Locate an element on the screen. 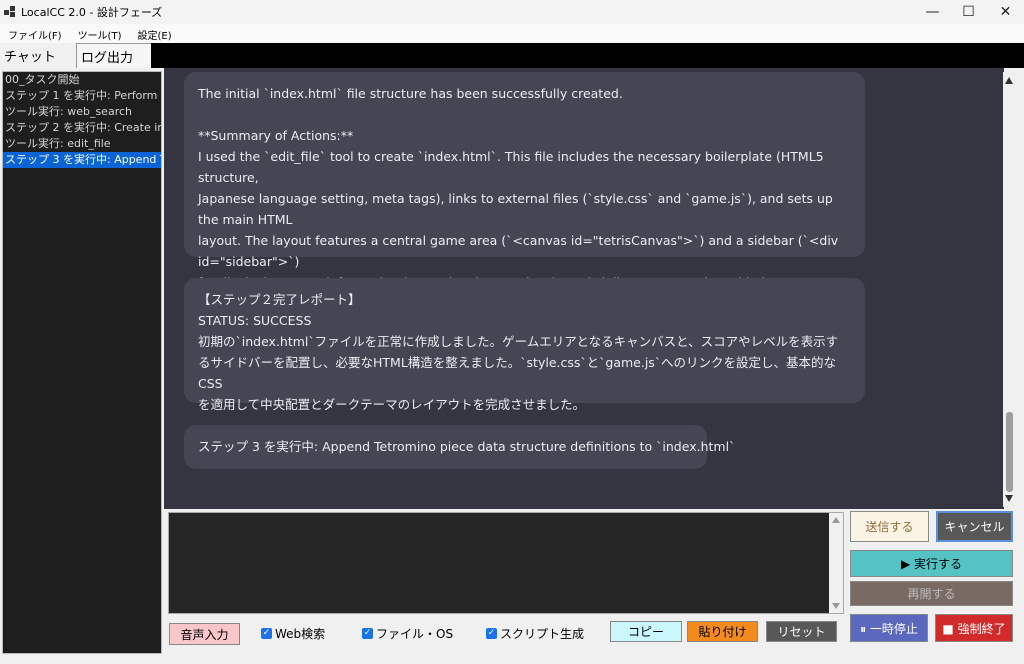 This screenshot has width=1024, height=664. close-button: ✕ is located at coordinates (1005, 12).